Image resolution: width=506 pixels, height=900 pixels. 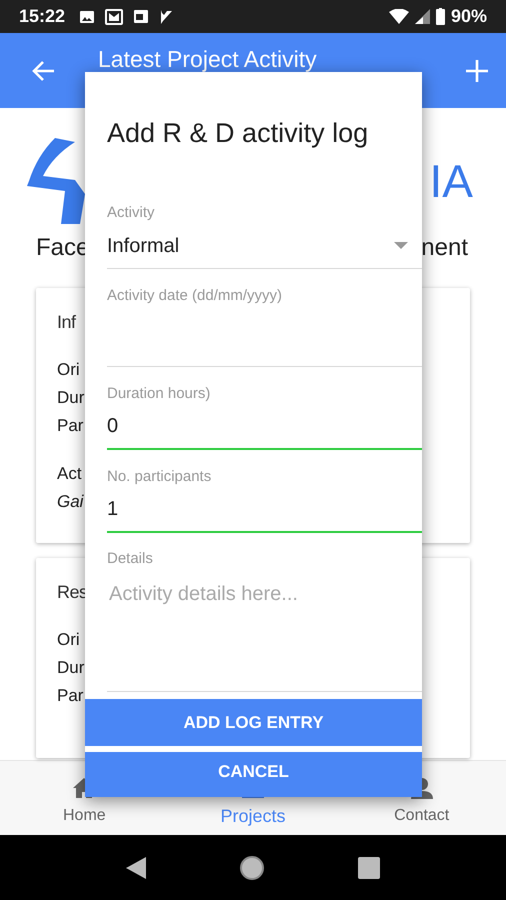 What do you see at coordinates (141, 16) in the screenshot?
I see `window-notification-icon` at bounding box center [141, 16].